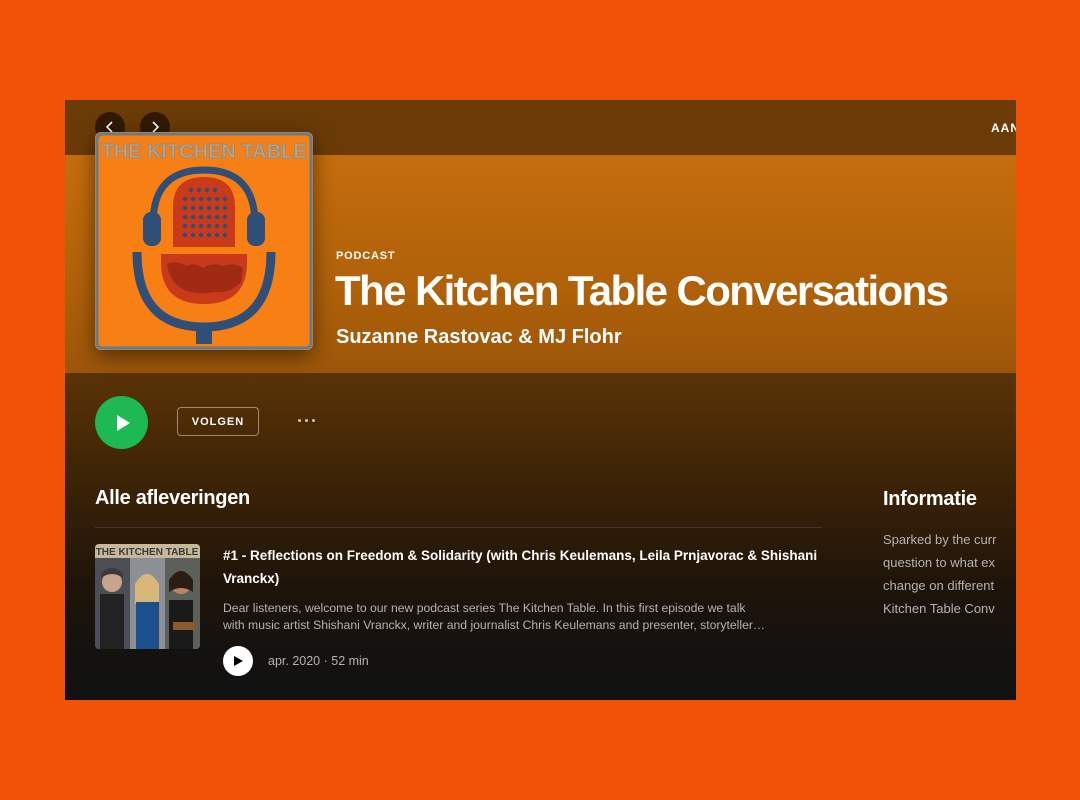 The height and width of the screenshot is (800, 1080). I want to click on episode-meta: apr. 2020 · 52 min, so click(318, 661).